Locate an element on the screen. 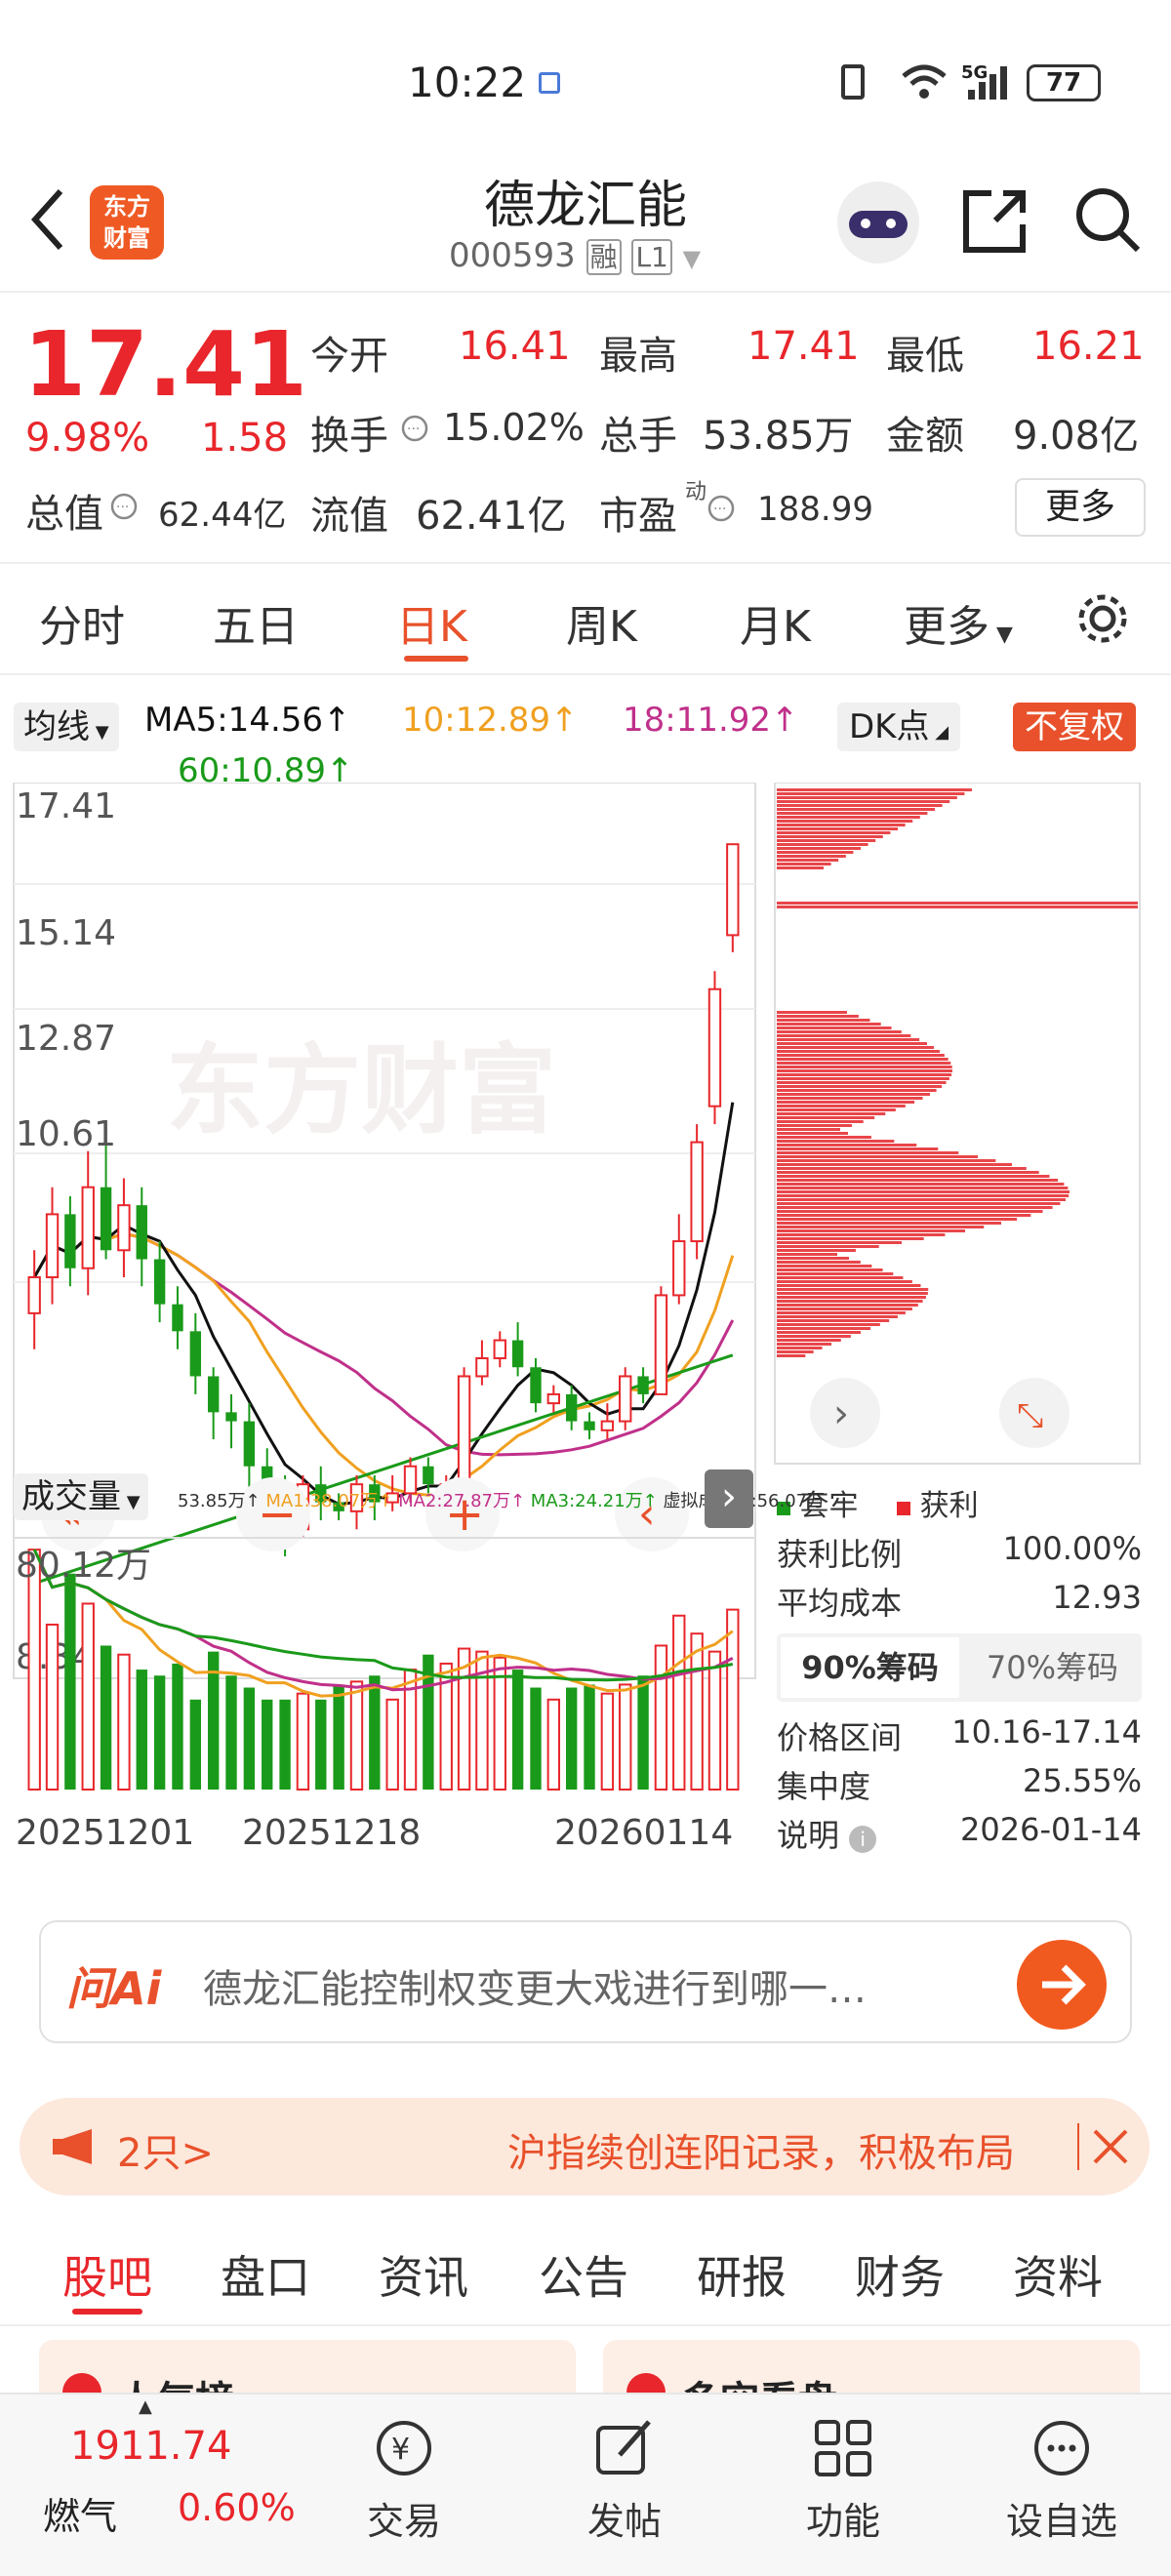 The width and height of the screenshot is (1171, 2576). tab-daily-k: 日K is located at coordinates (431, 622).